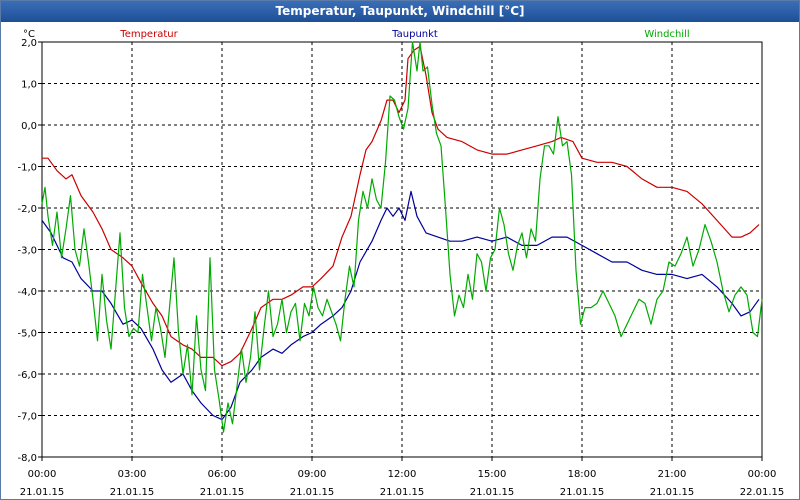  I want to click on y-tick-label: 0,0, so click(29, 126).